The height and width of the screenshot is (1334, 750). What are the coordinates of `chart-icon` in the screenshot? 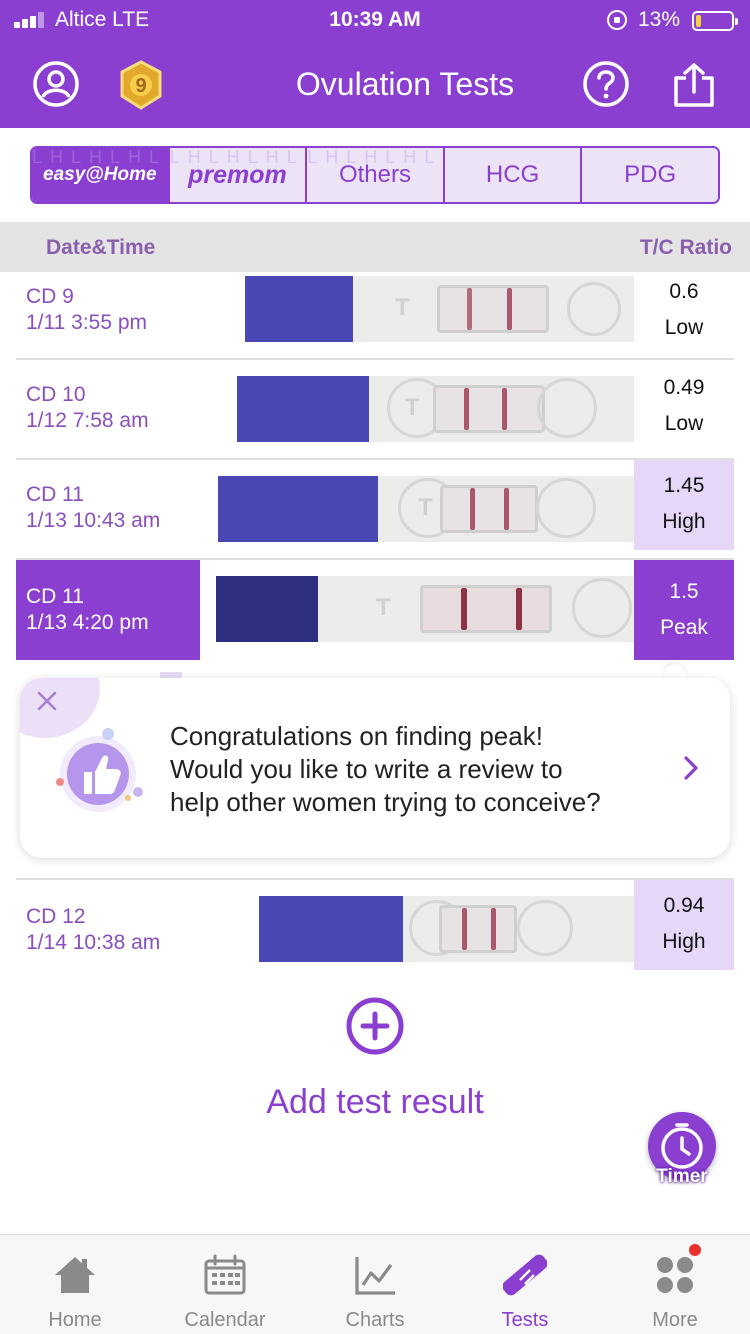 It's located at (375, 1276).